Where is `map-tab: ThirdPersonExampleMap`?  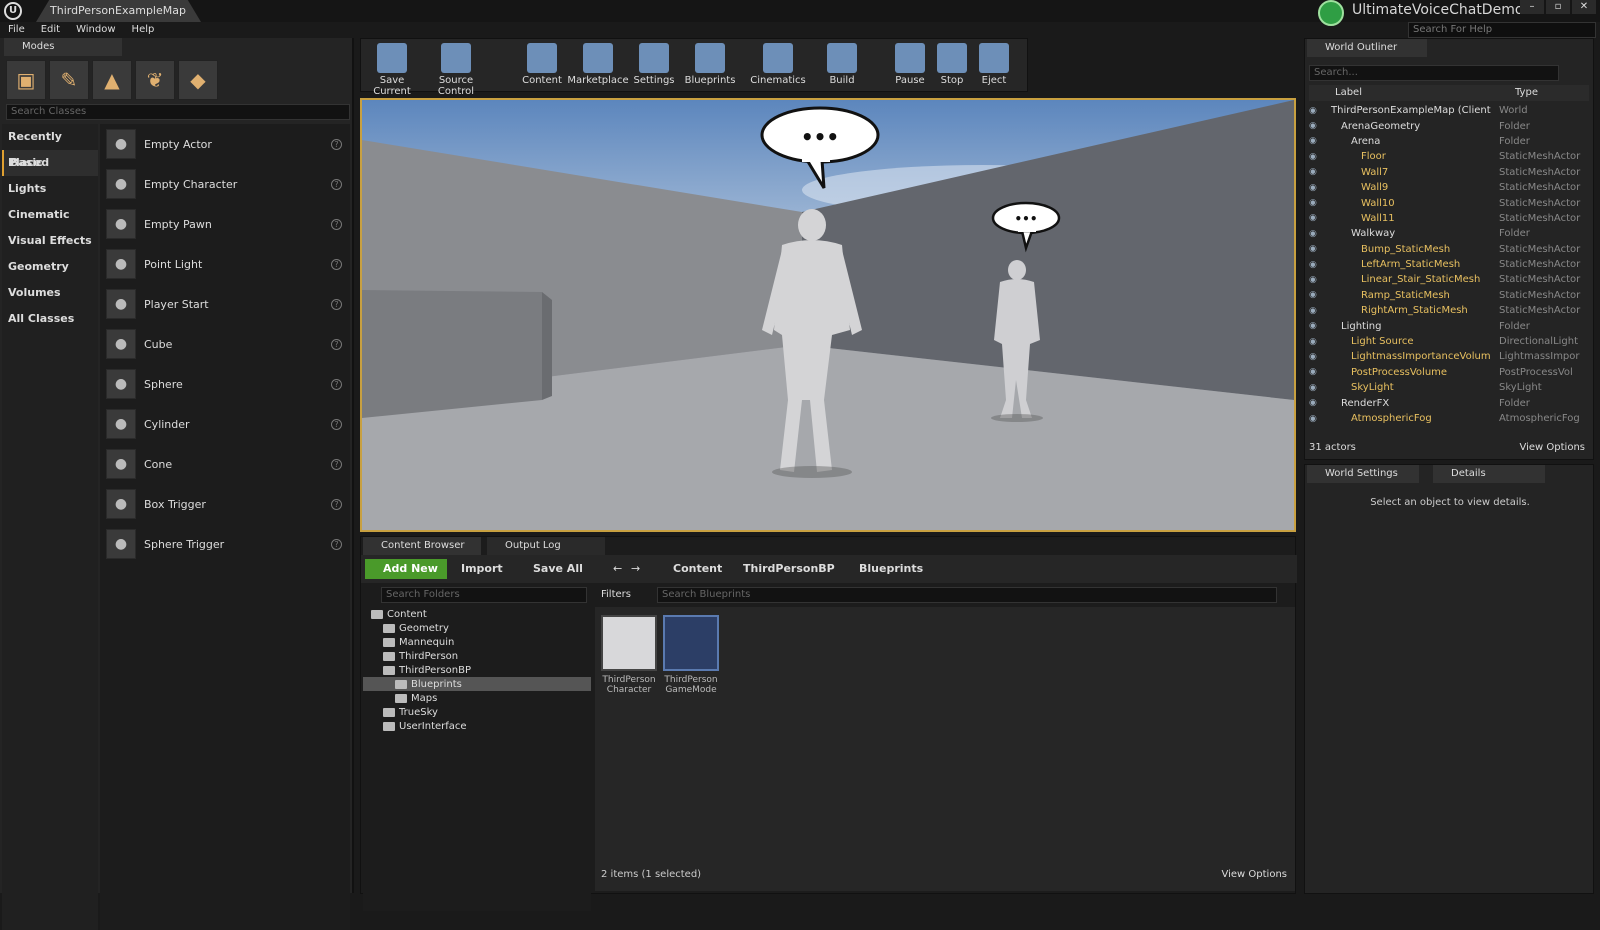 map-tab: ThirdPersonExampleMap is located at coordinates (118, 11).